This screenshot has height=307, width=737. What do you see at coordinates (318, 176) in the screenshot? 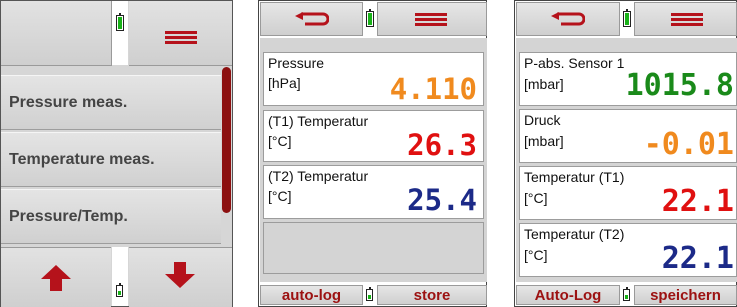
I see `field-label: (T2) Temperatur` at bounding box center [318, 176].